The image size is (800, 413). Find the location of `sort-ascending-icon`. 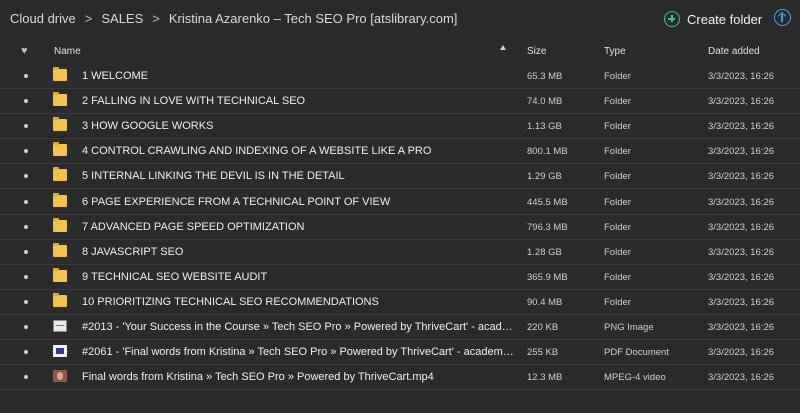

sort-ascending-icon is located at coordinates (503, 47).